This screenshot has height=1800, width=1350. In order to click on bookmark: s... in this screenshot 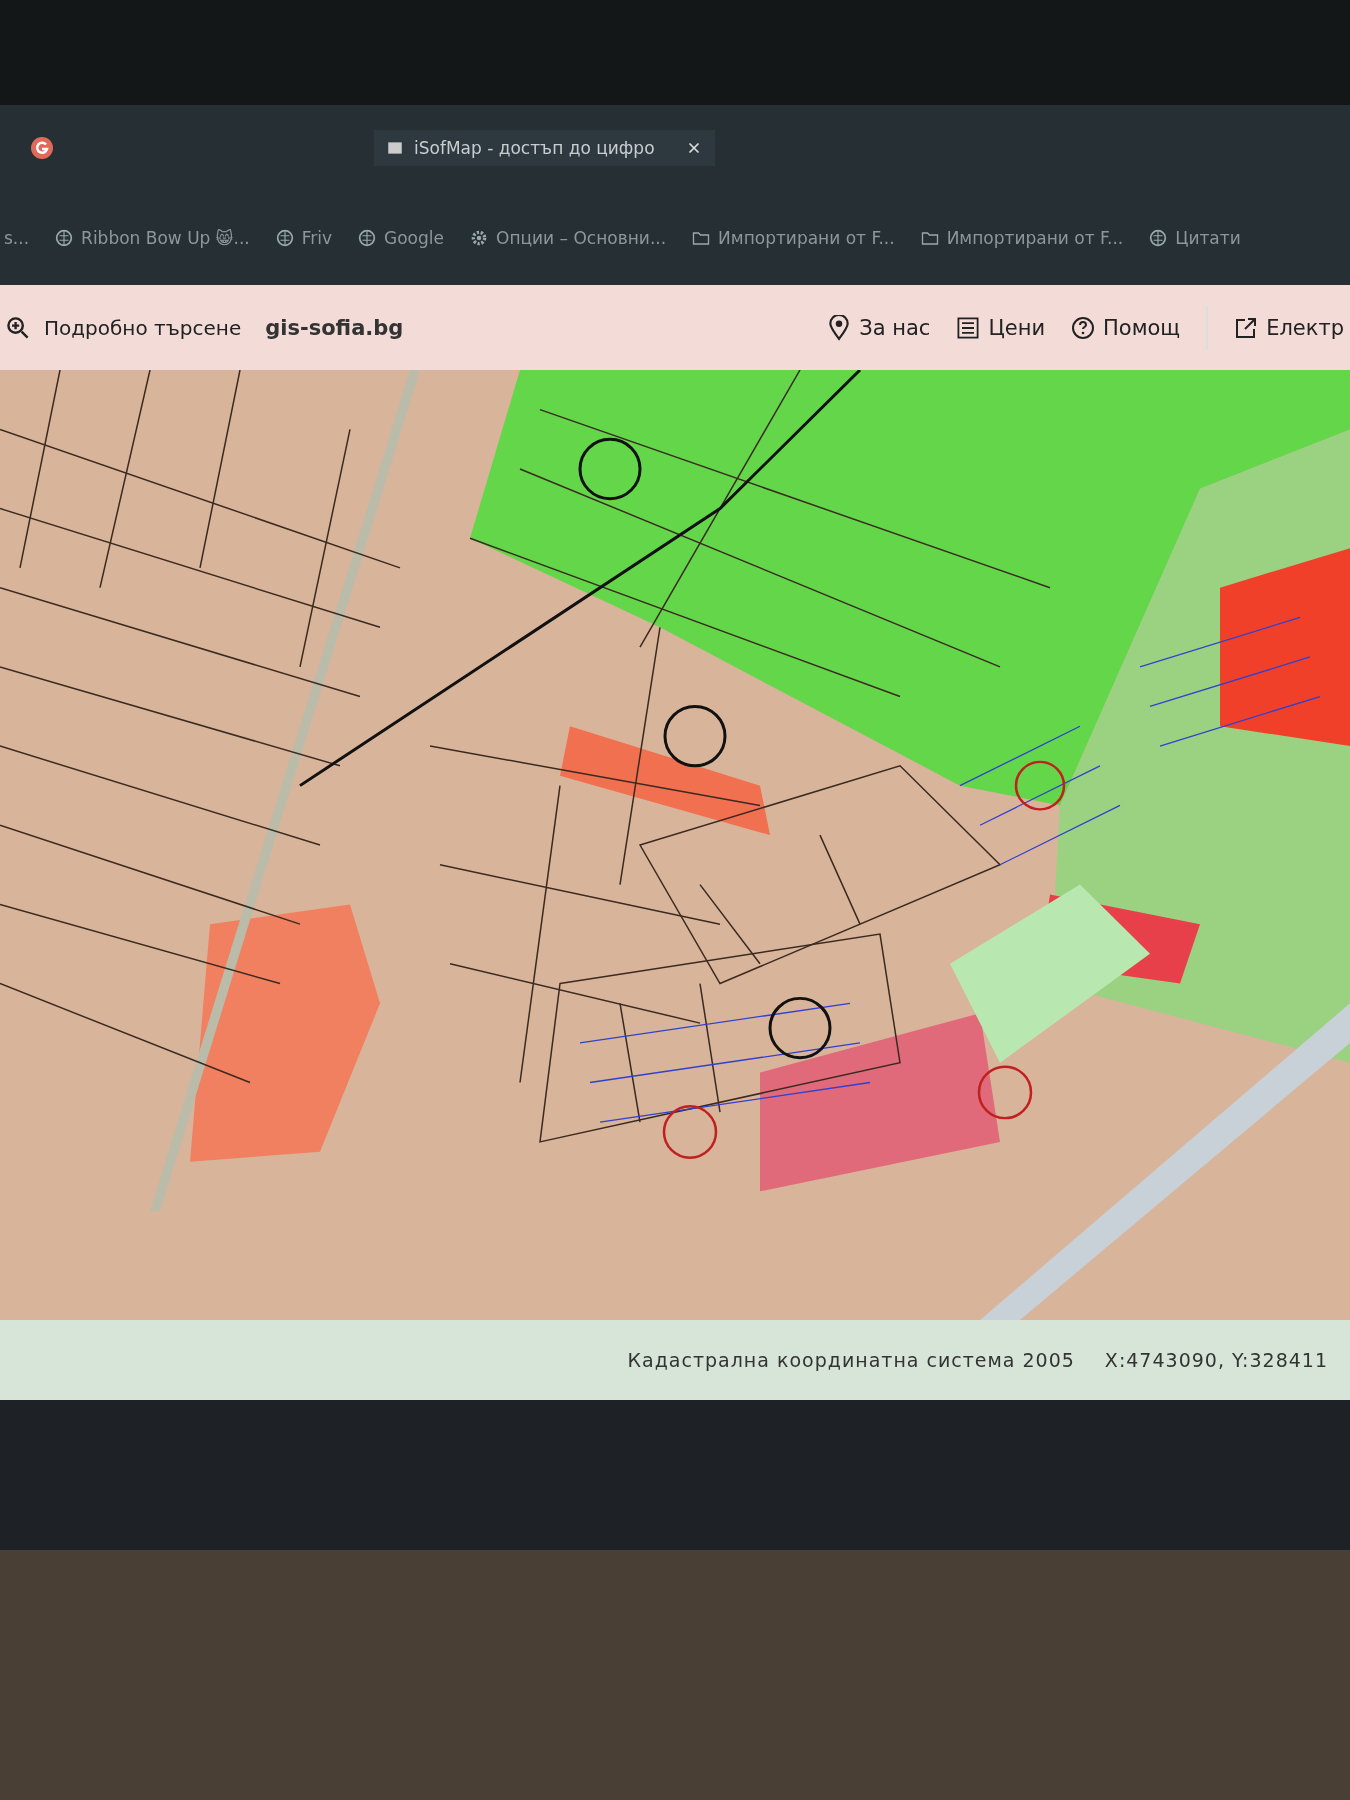, I will do `click(17, 237)`.